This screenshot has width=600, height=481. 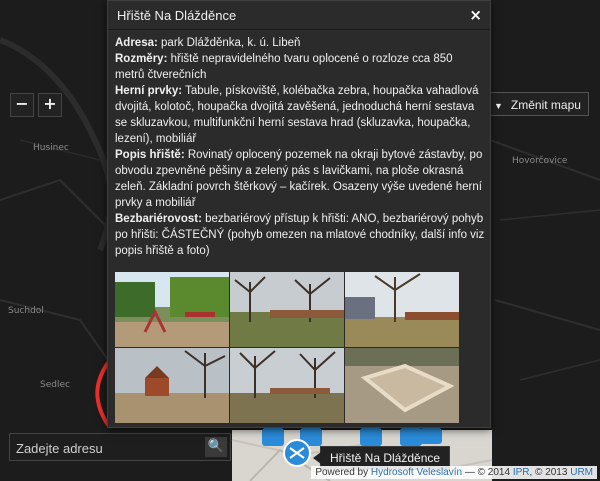 I want to click on field-label: Adresa:, so click(x=136, y=43).